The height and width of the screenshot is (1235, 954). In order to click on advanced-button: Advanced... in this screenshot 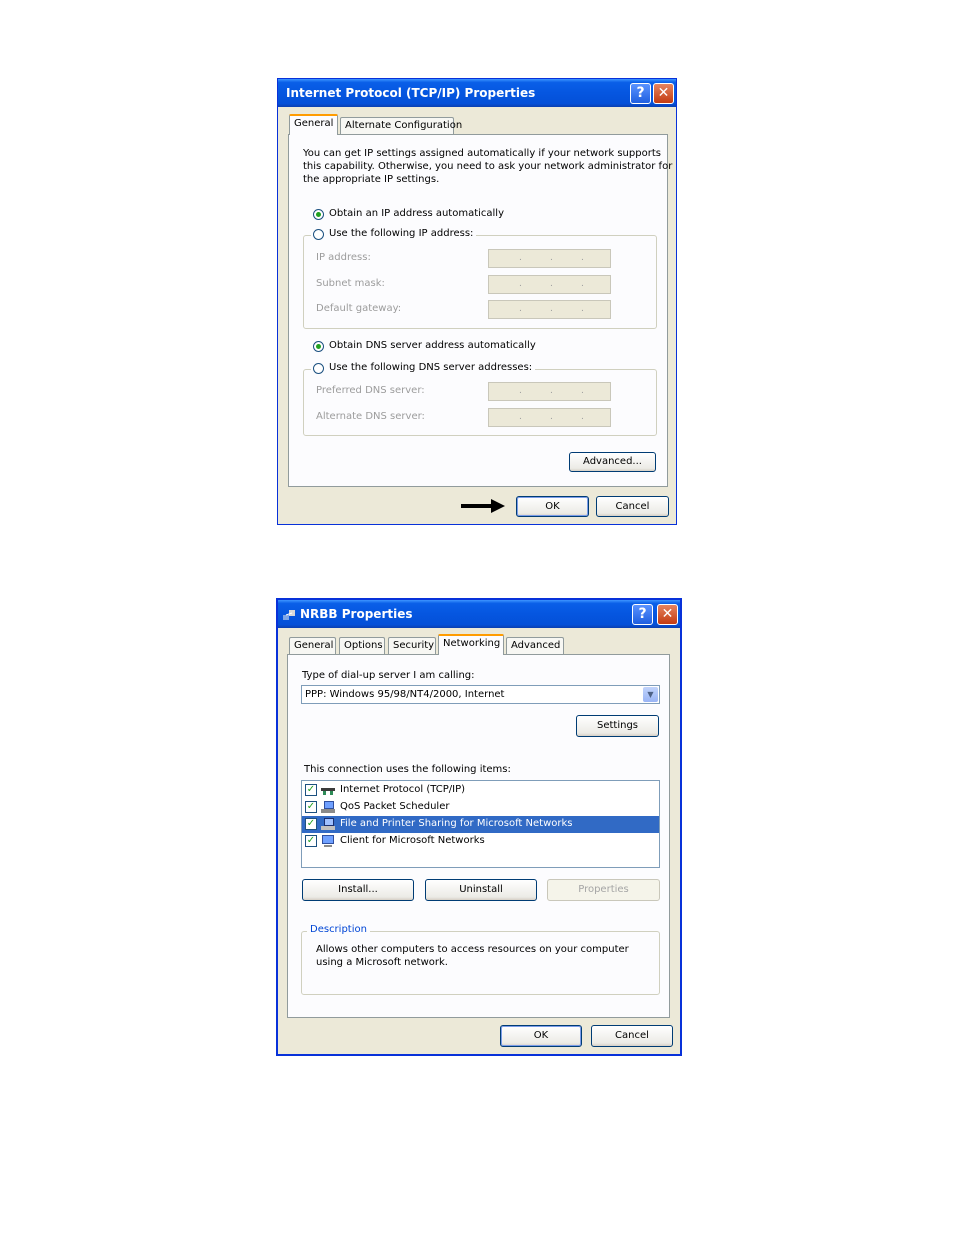, I will do `click(612, 462)`.